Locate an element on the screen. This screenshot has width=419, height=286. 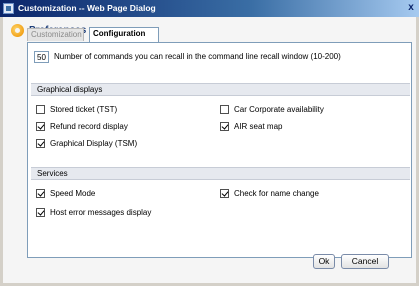
cancel-button: Cancel is located at coordinates (365, 261).